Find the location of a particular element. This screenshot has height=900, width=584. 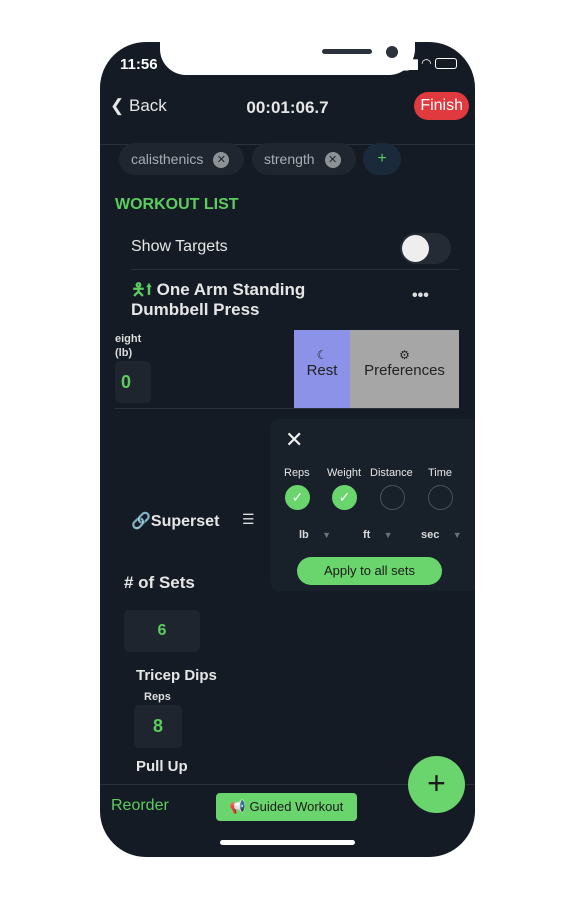

sets-label: # of Sets is located at coordinates (159, 582).